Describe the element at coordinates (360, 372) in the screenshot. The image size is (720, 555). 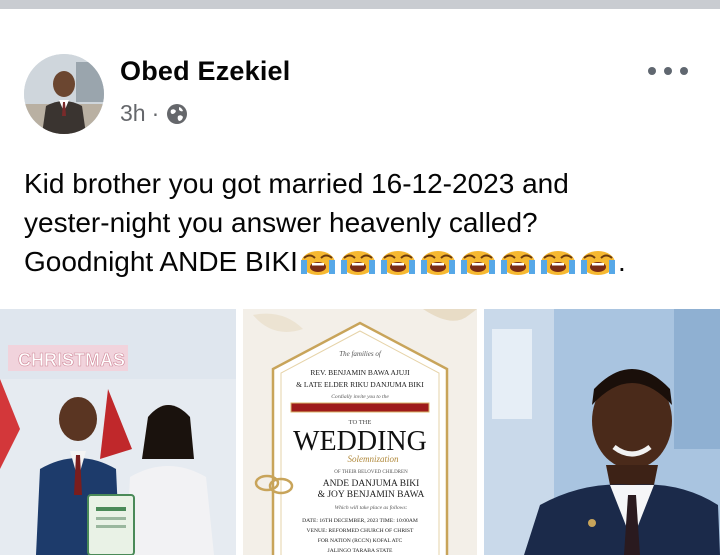
I see `inv-line2: REV. BENJAMIN BAWA AJUJI` at that location.